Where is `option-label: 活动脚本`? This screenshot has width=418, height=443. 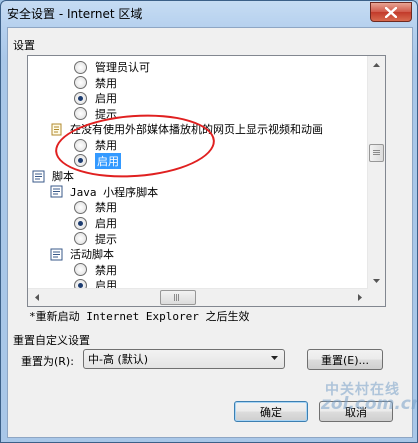
option-label: 活动脚本 is located at coordinates (92, 255).